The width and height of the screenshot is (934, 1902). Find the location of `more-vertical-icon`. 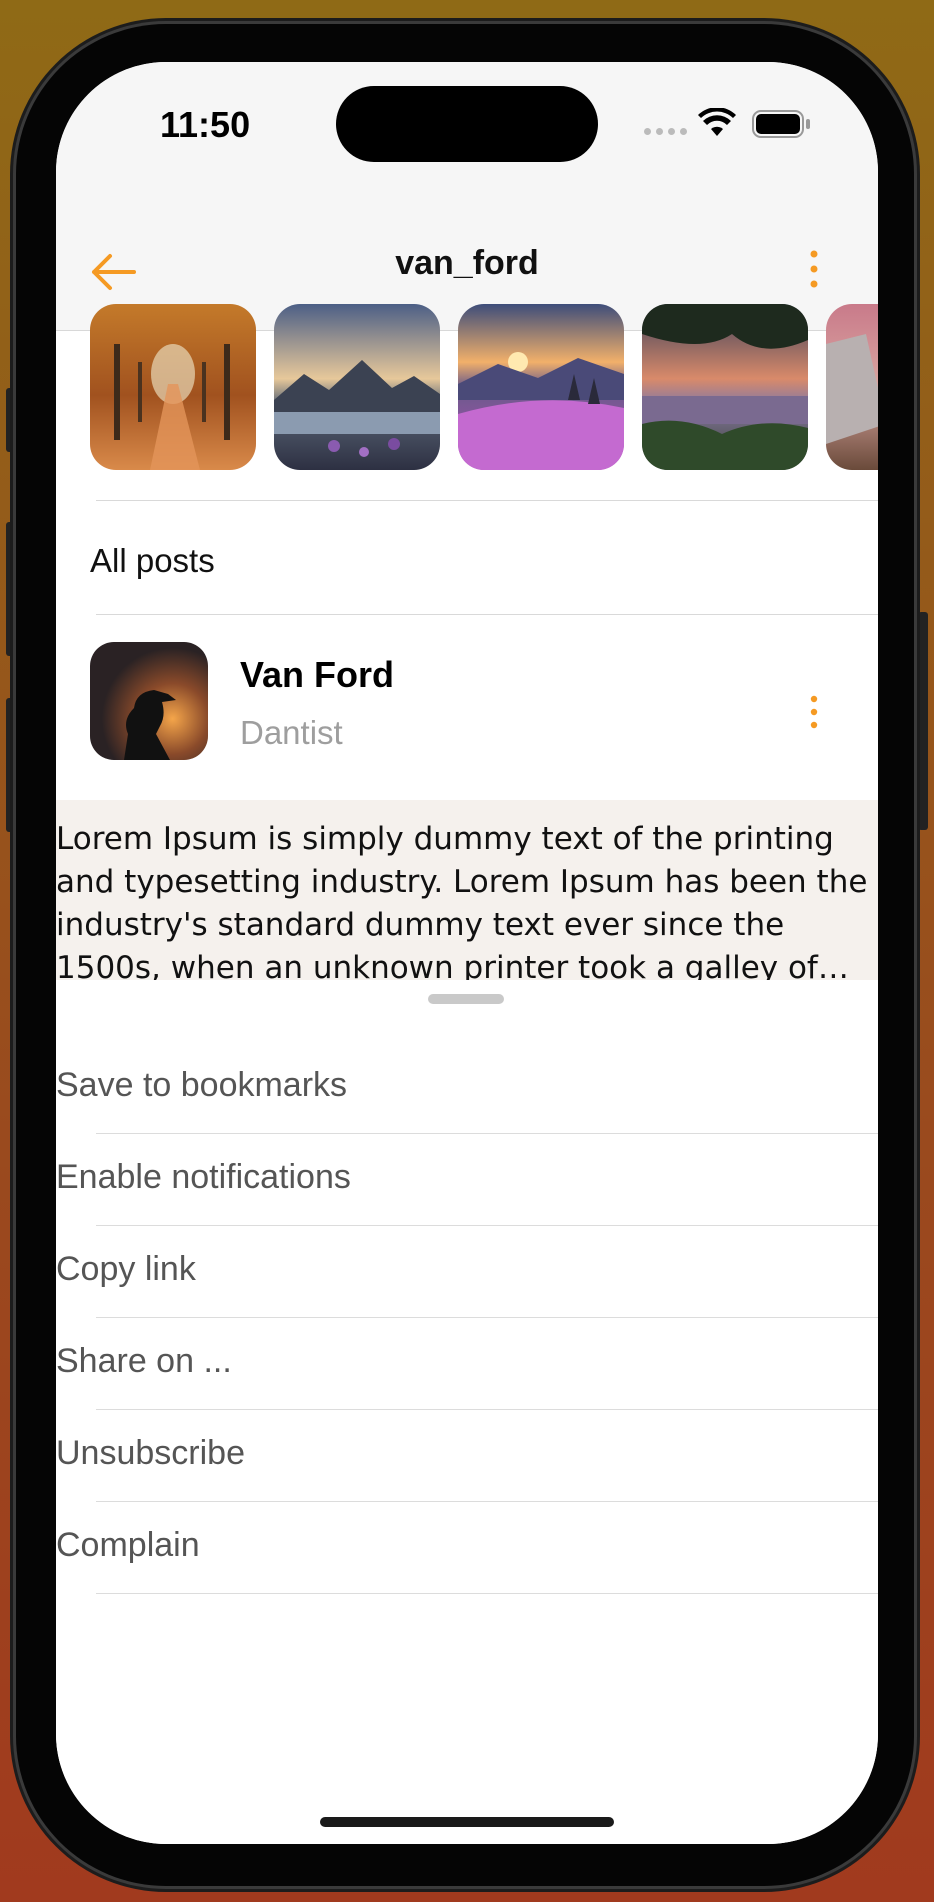

more-vertical-icon is located at coordinates (814, 269).